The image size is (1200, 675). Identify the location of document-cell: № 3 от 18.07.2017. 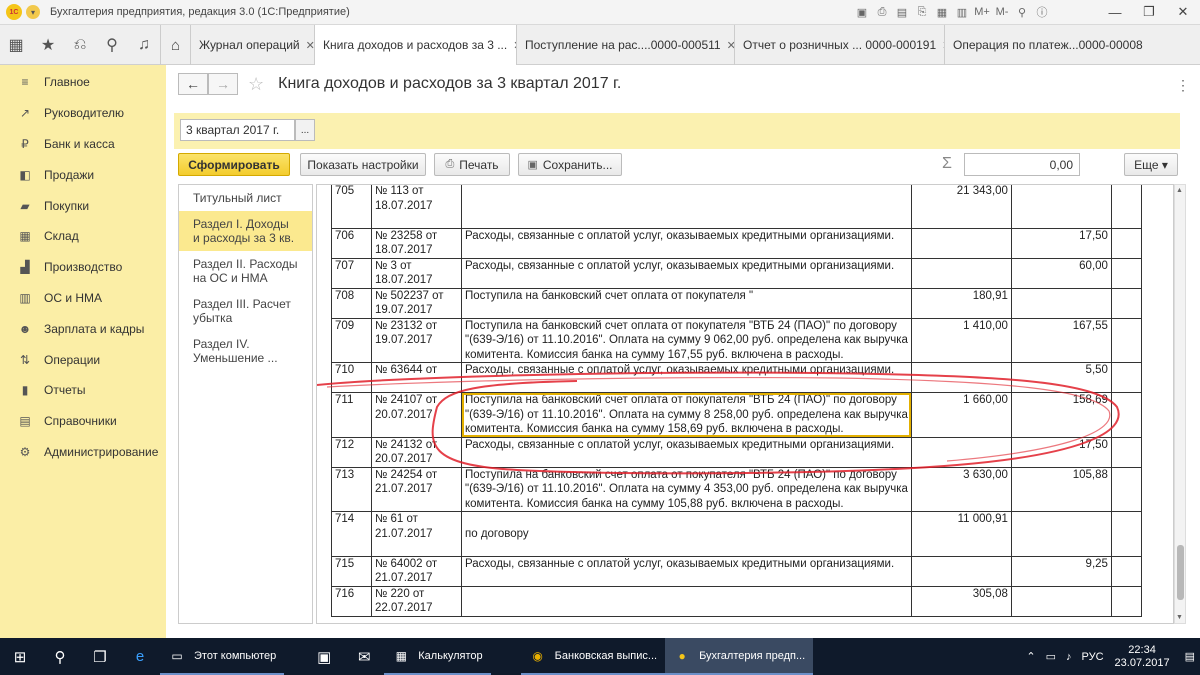
(416, 273).